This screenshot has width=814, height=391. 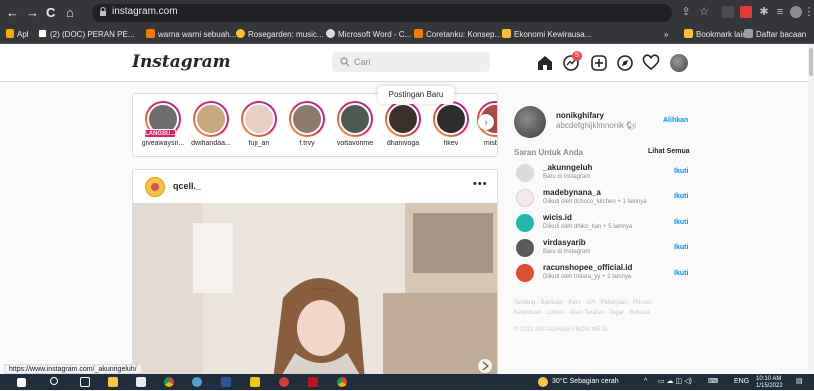 What do you see at coordinates (226, 382) in the screenshot?
I see `word-icon` at bounding box center [226, 382].